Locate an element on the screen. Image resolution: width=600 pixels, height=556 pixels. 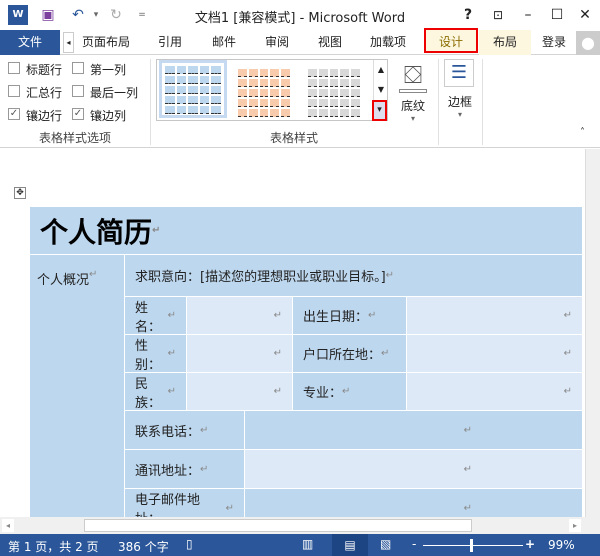
ribbon-tabs: 文件 ◂ 页面布局 引用 邮件 审阅 视图 加载项 设计 布局 登录 ● is located at coordinates (300, 41).